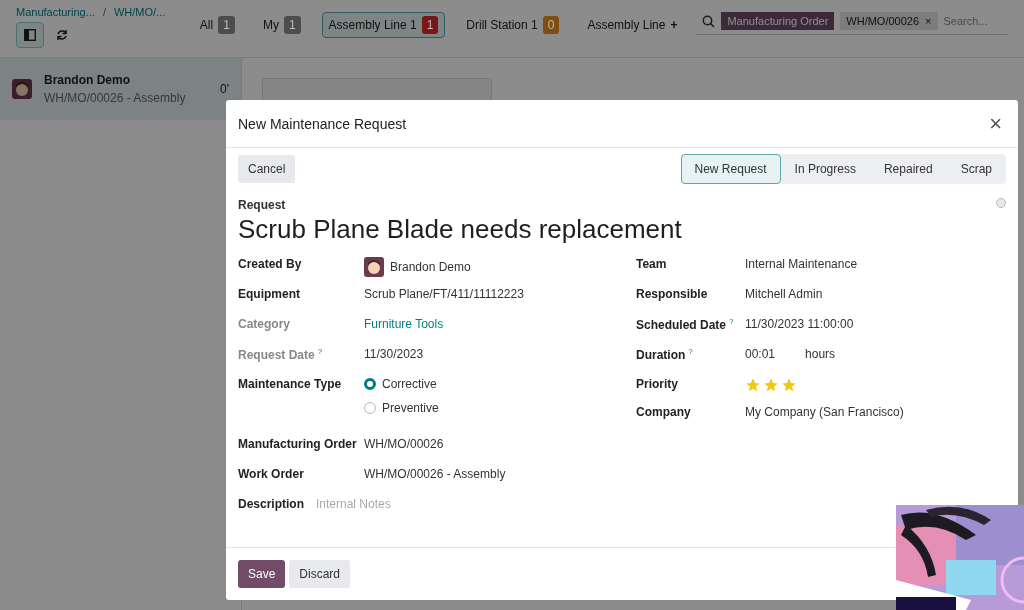  I want to click on facet-value: WH/MO/00026 ×, so click(889, 21).